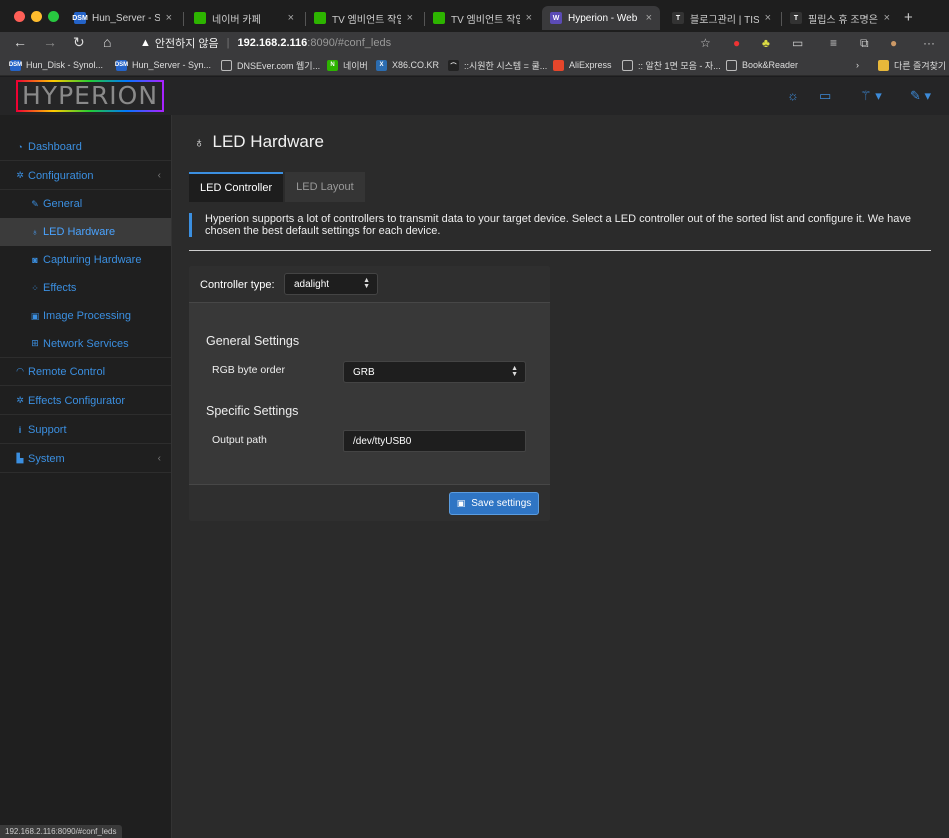  What do you see at coordinates (236, 187) in the screenshot?
I see `tab-led-controller: LED Controller` at bounding box center [236, 187].